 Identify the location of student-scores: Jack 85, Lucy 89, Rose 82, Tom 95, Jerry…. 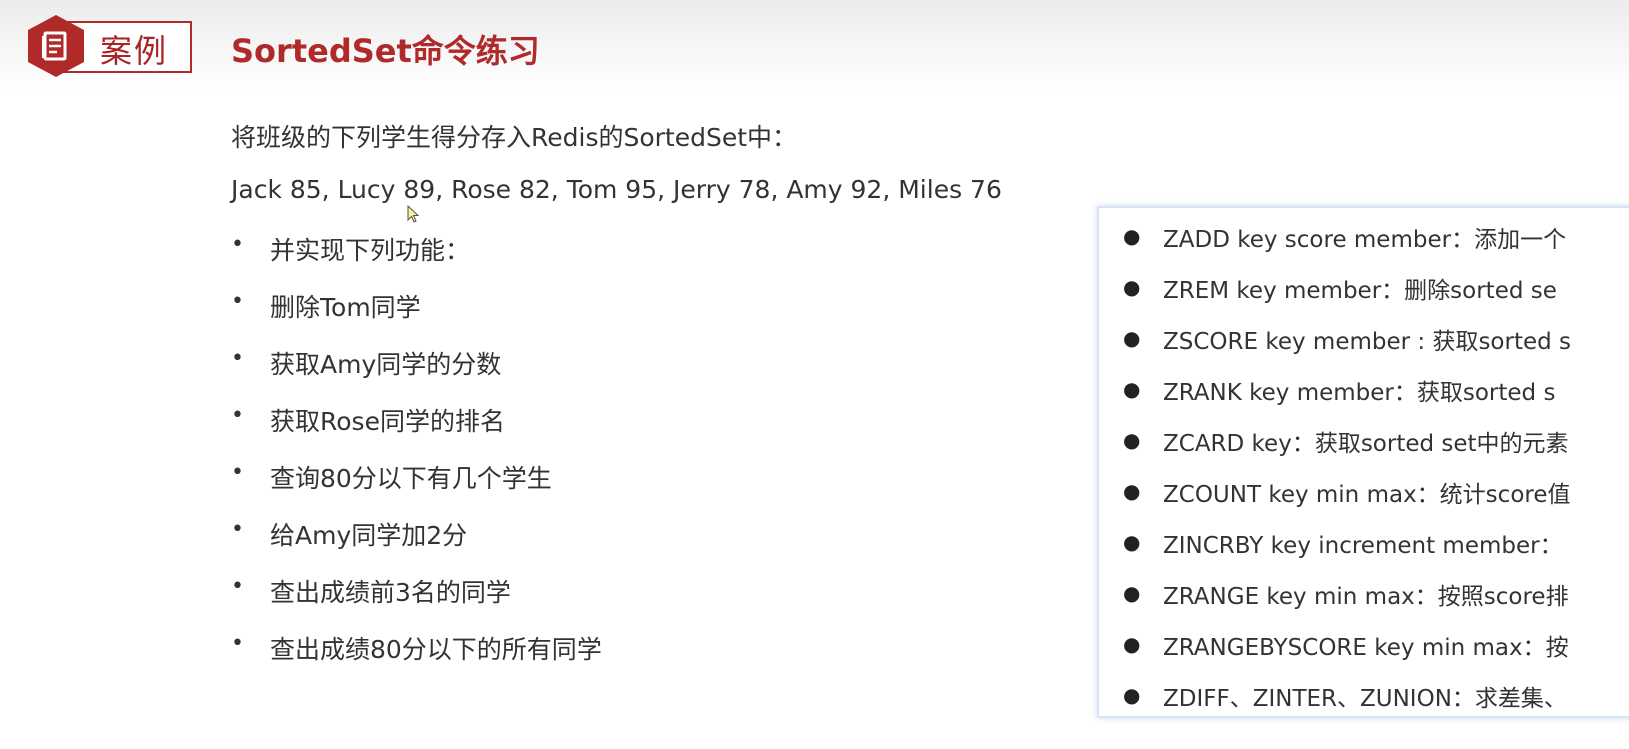
(616, 189).